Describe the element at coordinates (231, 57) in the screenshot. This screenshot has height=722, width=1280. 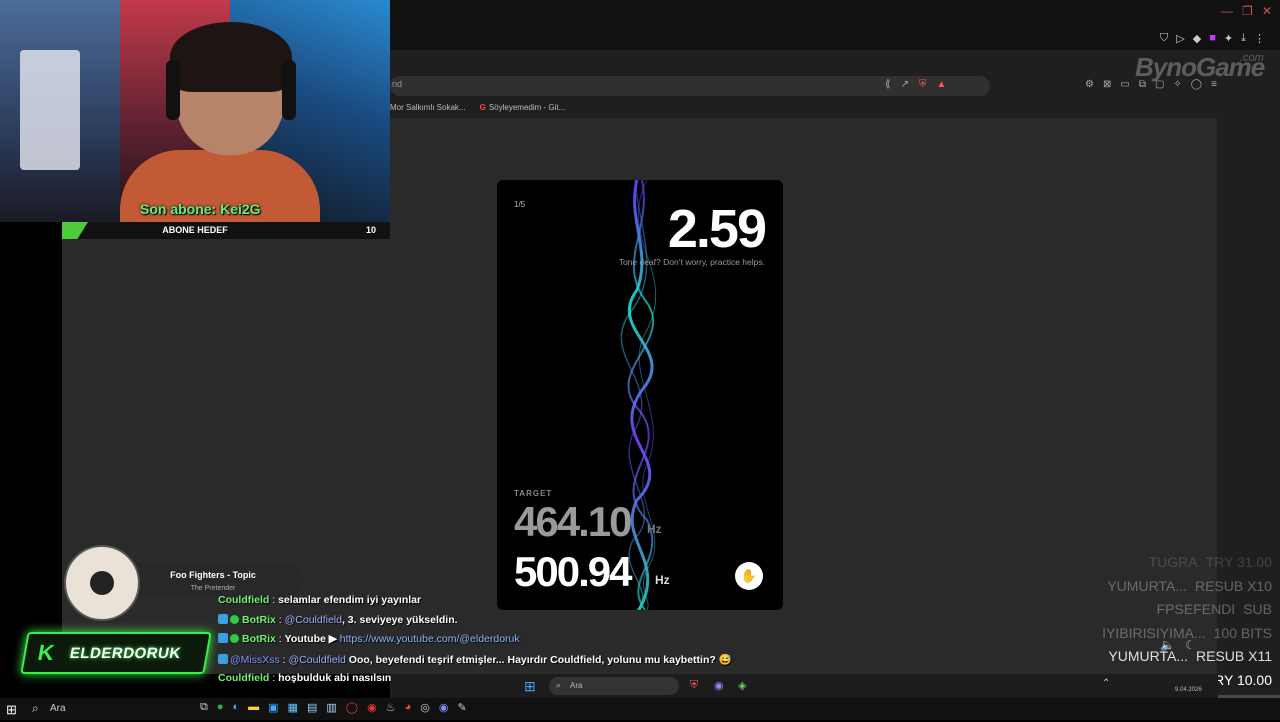
I see `webcam-person-hair` at that location.